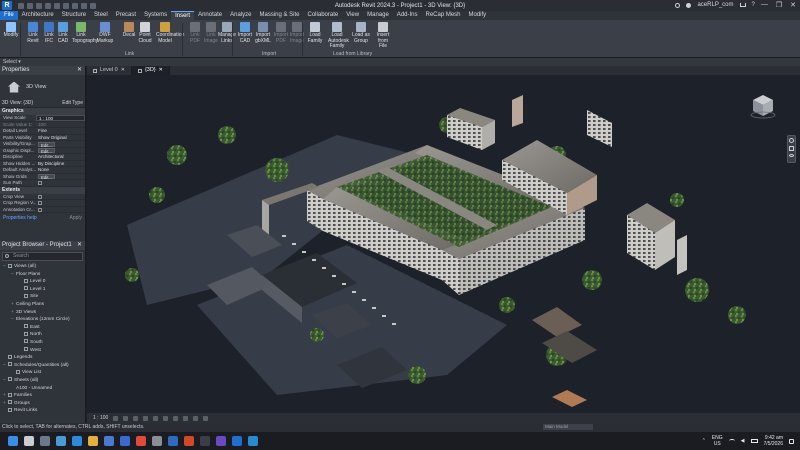 The width and height of the screenshot is (800, 450). I want to click on edit-type-button: Edit Type, so click(72, 103).